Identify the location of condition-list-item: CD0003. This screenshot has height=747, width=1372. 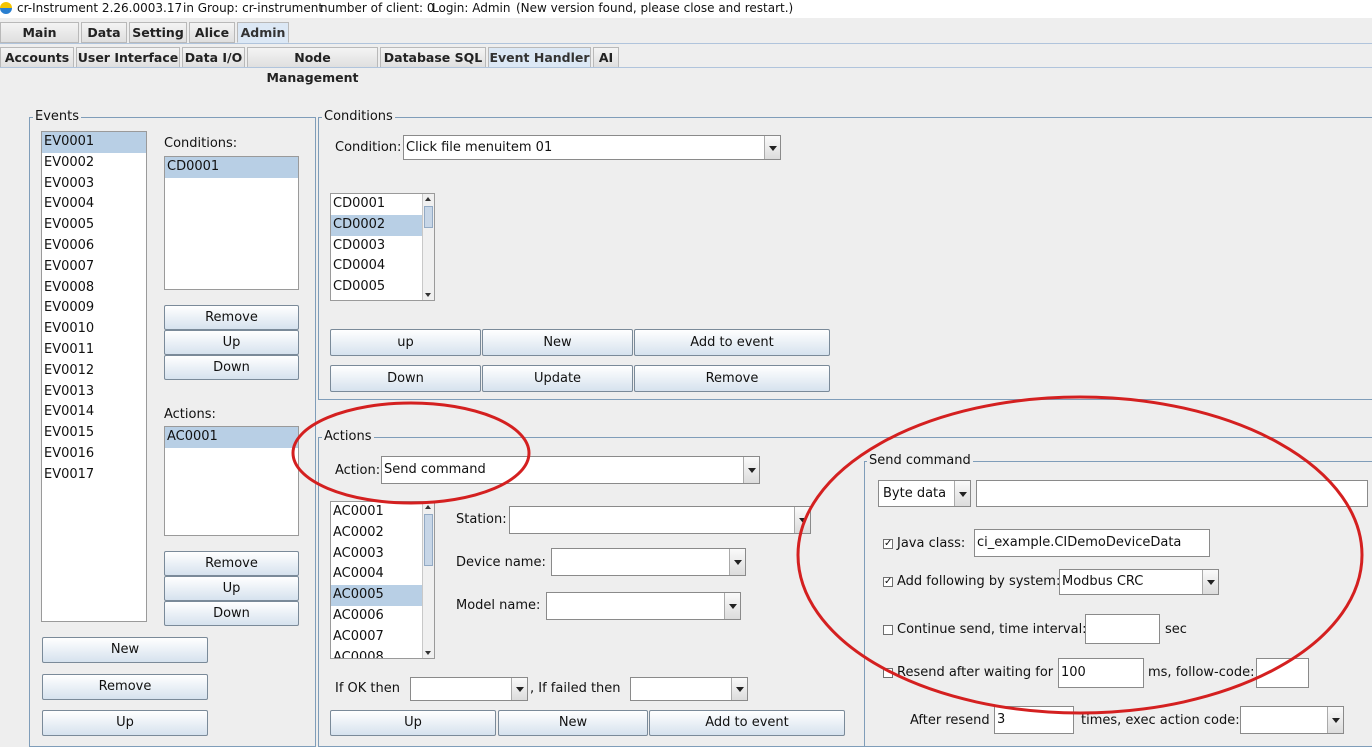
(382, 246).